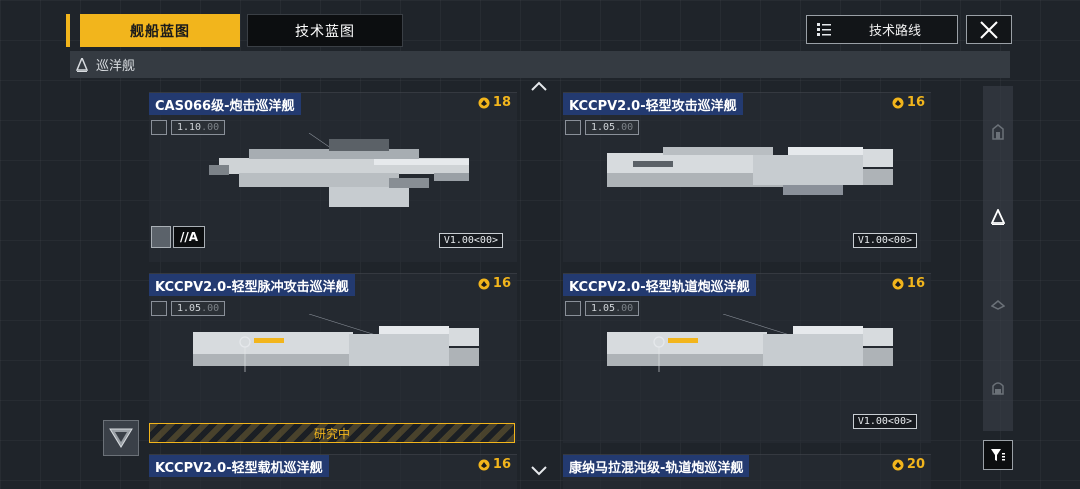 This screenshot has width=1080, height=489. I want to click on faction-emblem, so click(121, 438).